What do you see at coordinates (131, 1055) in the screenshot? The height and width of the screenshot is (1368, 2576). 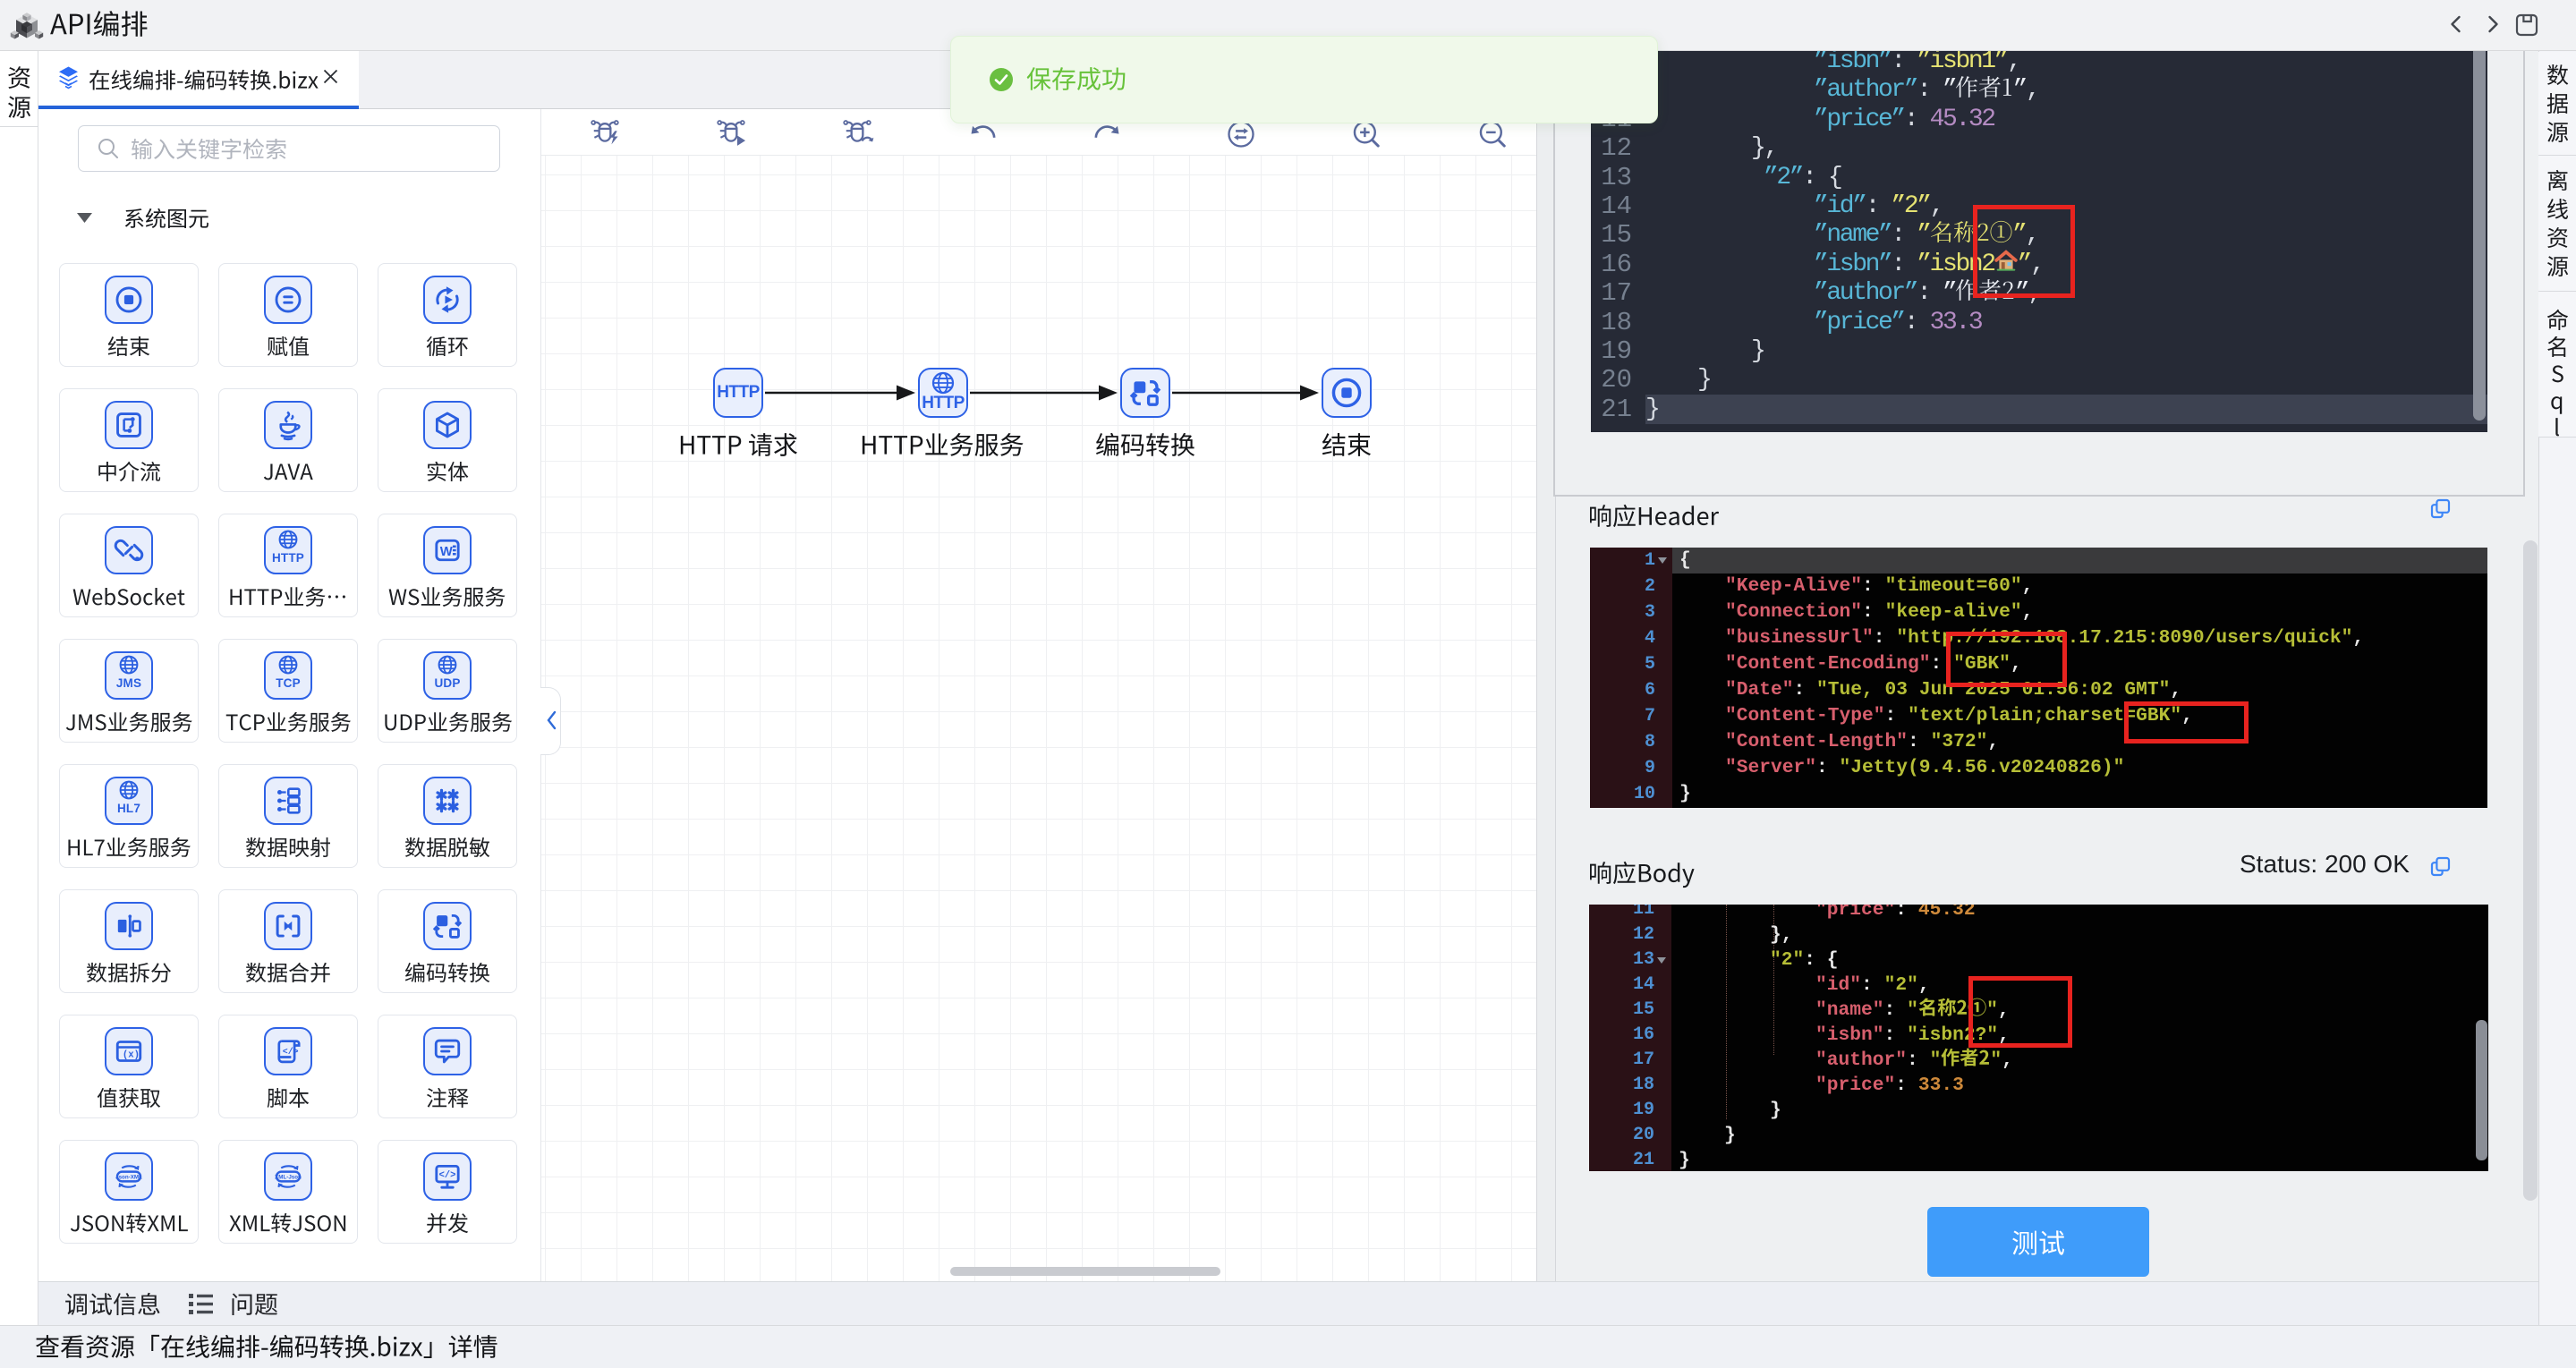 I see `svg-text: (x)` at bounding box center [131, 1055].